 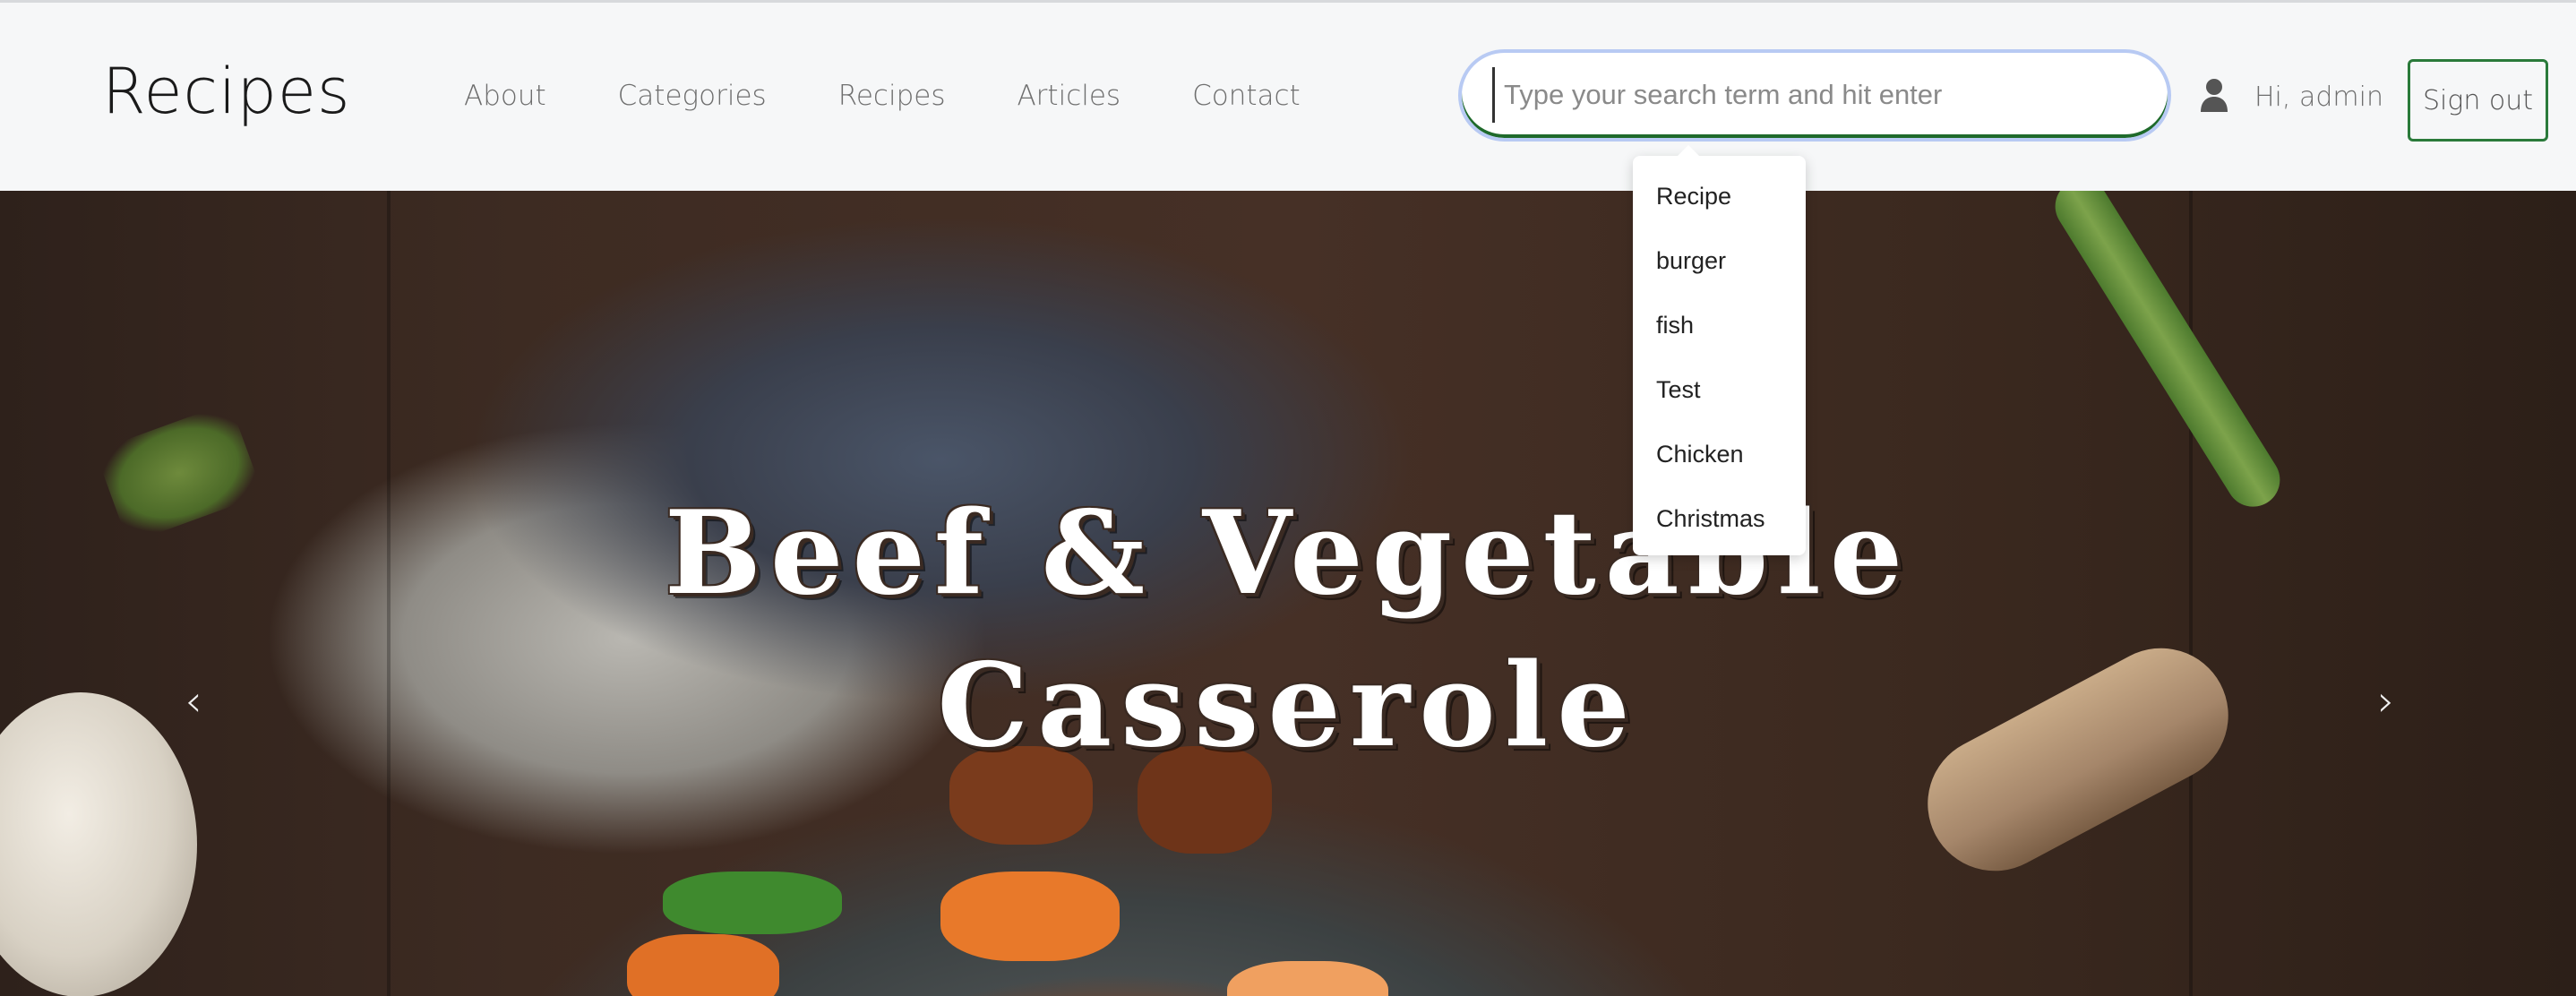 I want to click on search-box, so click(x=1814, y=95).